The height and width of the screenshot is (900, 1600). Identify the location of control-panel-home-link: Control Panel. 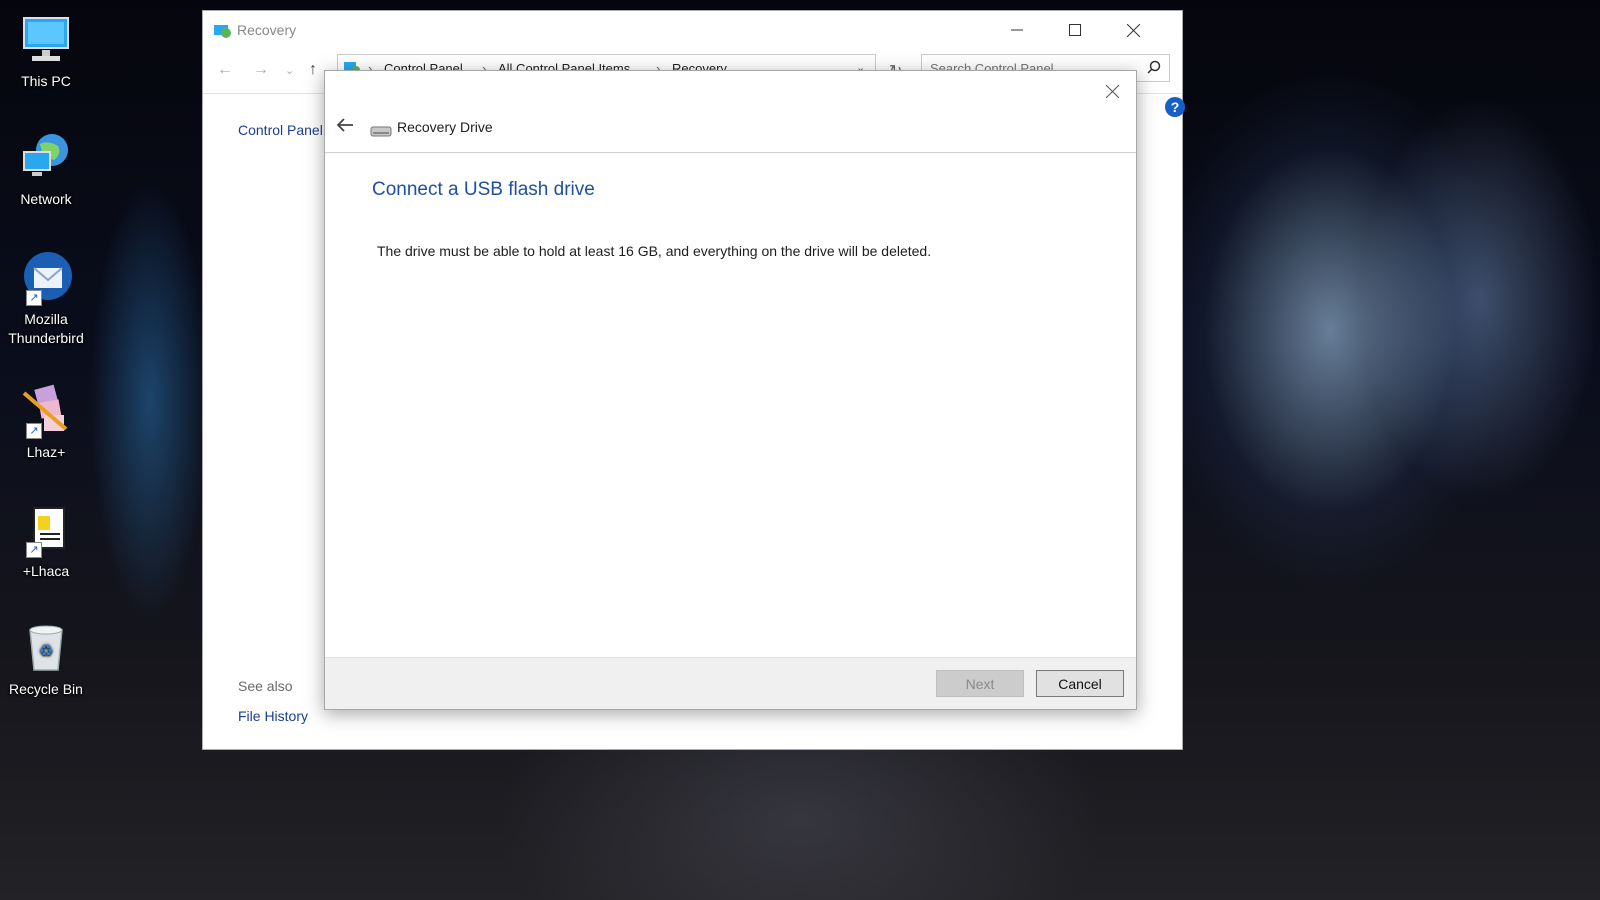
(280, 130).